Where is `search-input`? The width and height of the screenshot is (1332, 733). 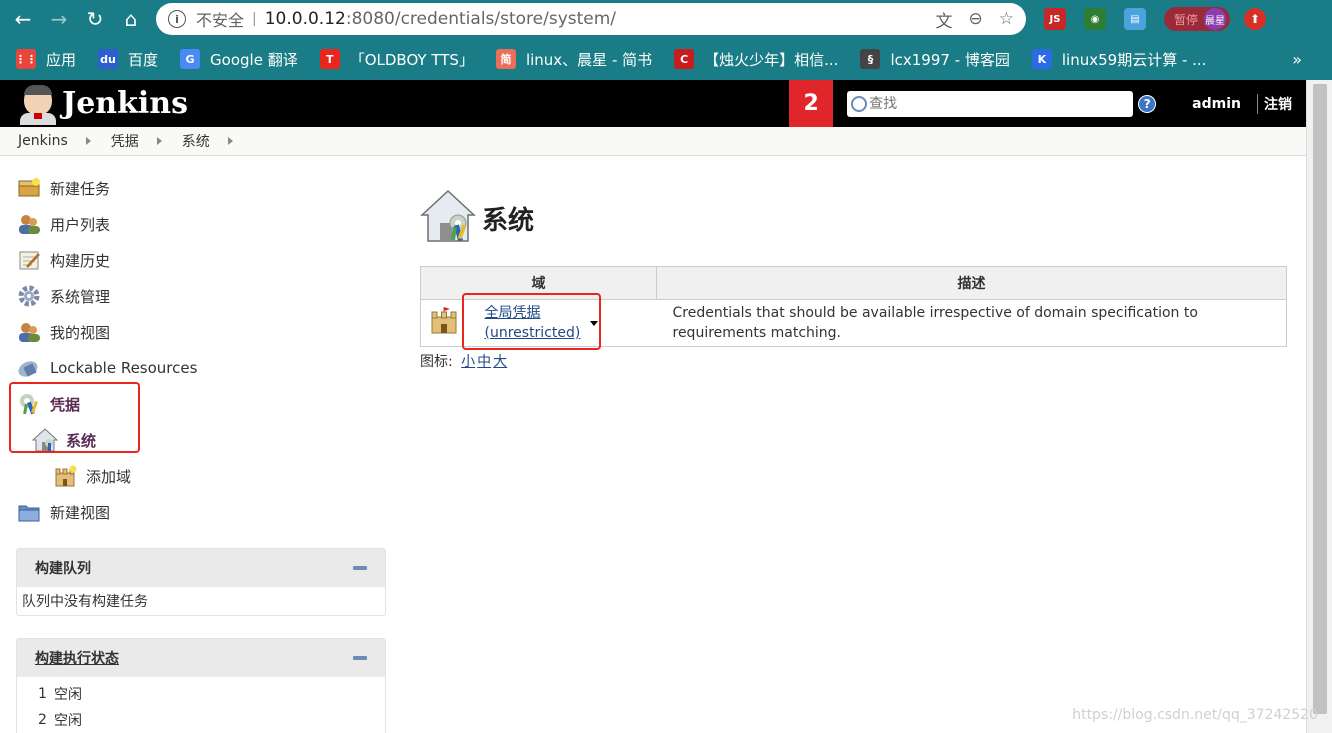
search-input is located at coordinates (994, 103).